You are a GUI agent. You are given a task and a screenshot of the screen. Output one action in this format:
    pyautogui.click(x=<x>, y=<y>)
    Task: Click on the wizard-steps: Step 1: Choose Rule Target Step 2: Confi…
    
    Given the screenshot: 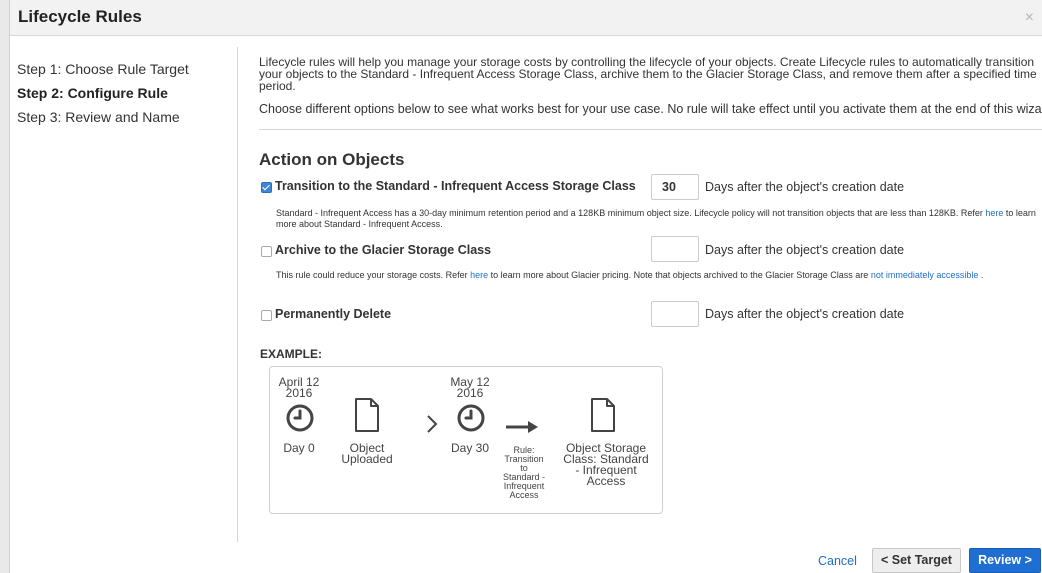 What is the action you would take?
    pyautogui.click(x=122, y=93)
    